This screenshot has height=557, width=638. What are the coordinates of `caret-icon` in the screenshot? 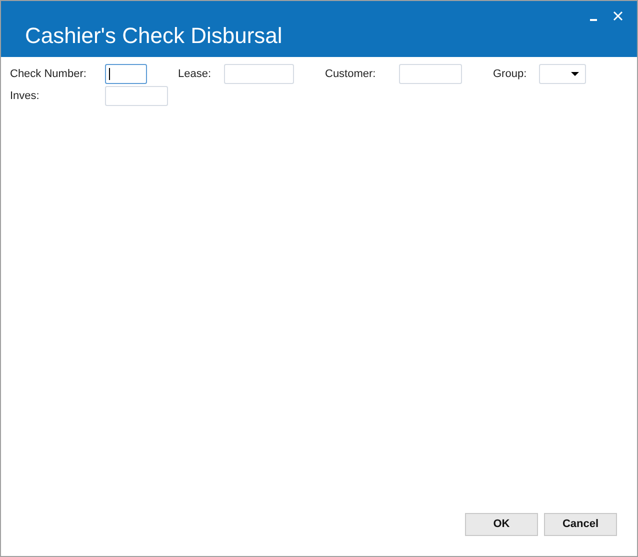 It's located at (575, 74).